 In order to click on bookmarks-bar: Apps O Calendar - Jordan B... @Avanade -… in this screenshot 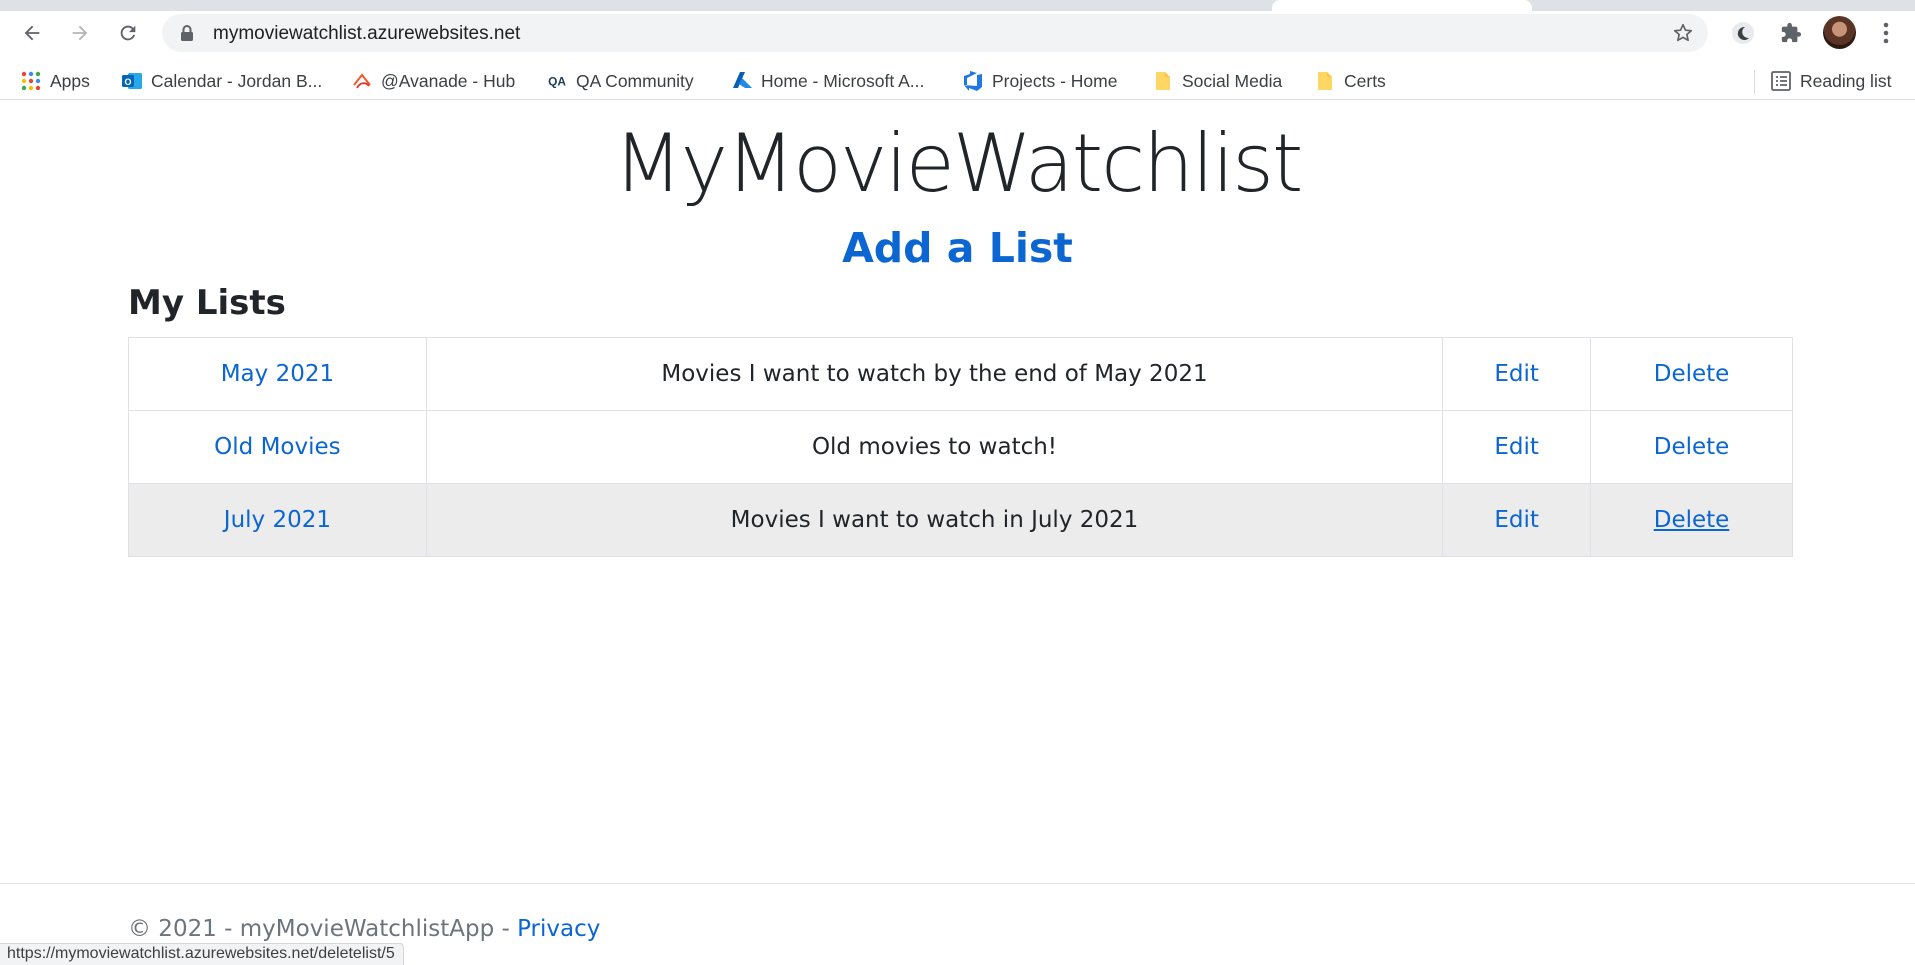, I will do `click(957, 81)`.